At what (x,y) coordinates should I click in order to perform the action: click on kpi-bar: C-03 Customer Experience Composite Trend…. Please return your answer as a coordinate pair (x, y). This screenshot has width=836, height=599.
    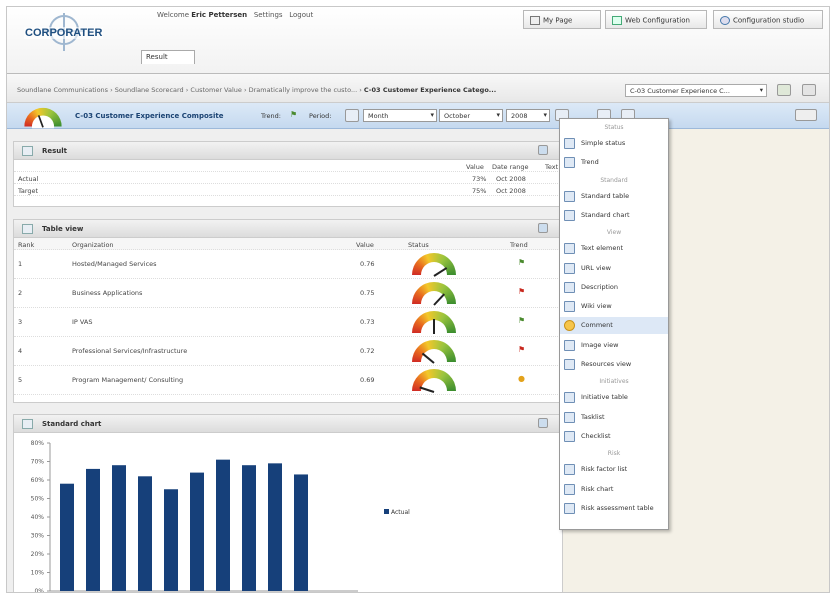
    Looking at the image, I should click on (418, 116).